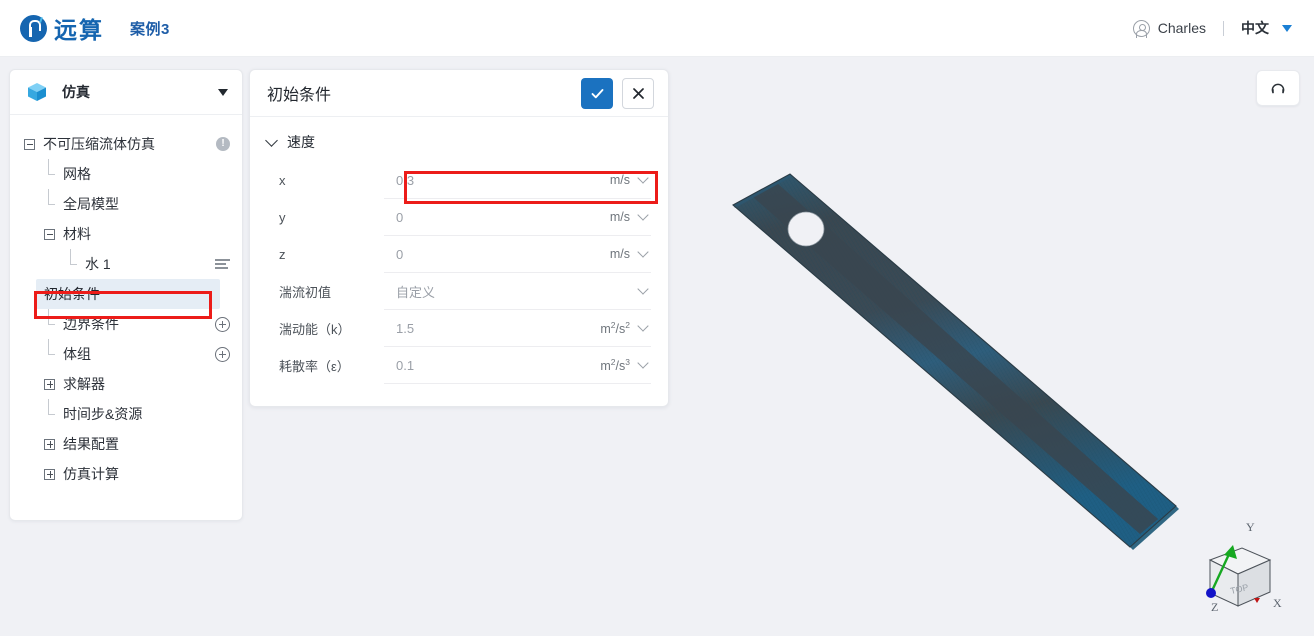 The width and height of the screenshot is (1314, 636). What do you see at coordinates (478, 366) in the screenshot?
I see `field-value-input: 0.1` at bounding box center [478, 366].